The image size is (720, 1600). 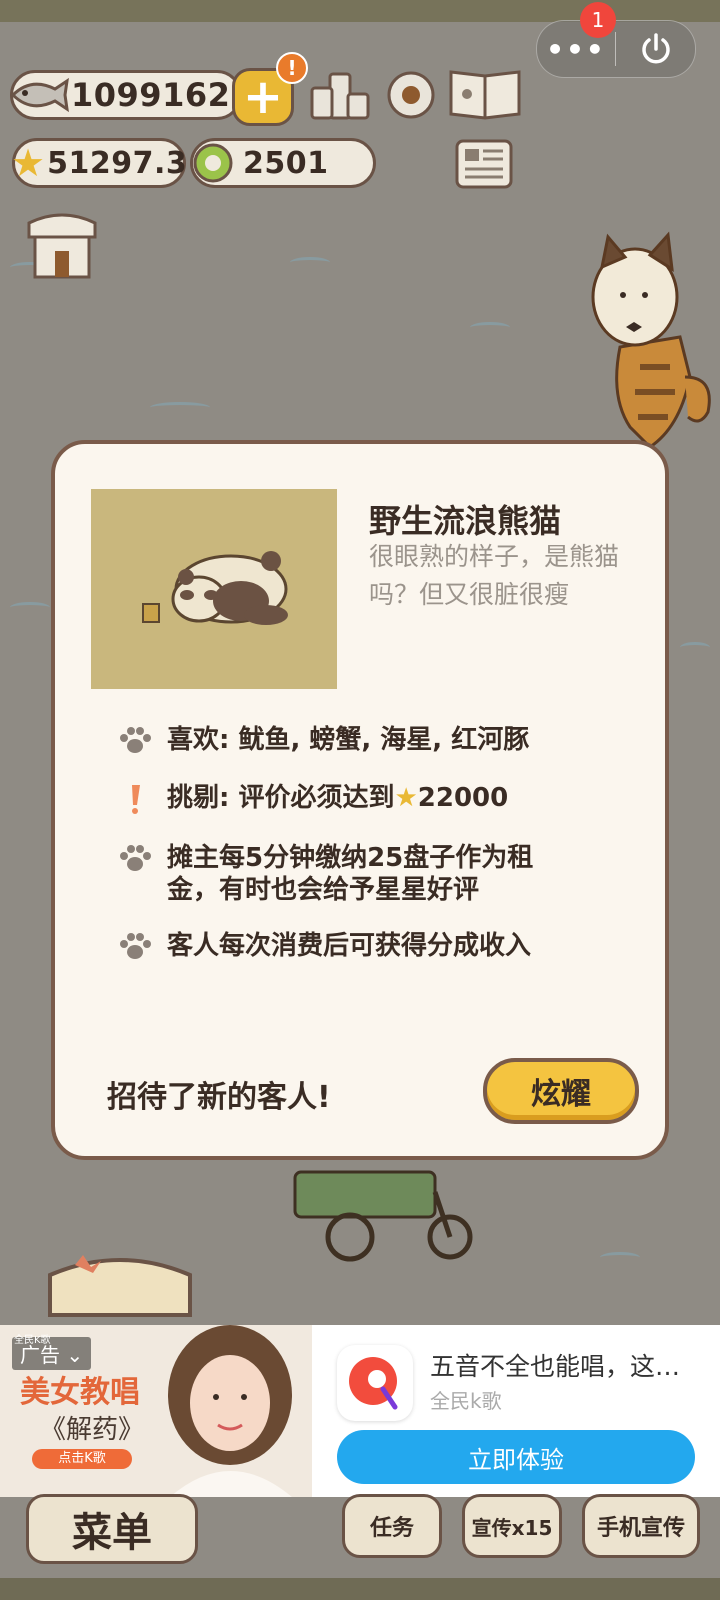 I want to click on singer-portrait-icon, so click(x=230, y=1411).